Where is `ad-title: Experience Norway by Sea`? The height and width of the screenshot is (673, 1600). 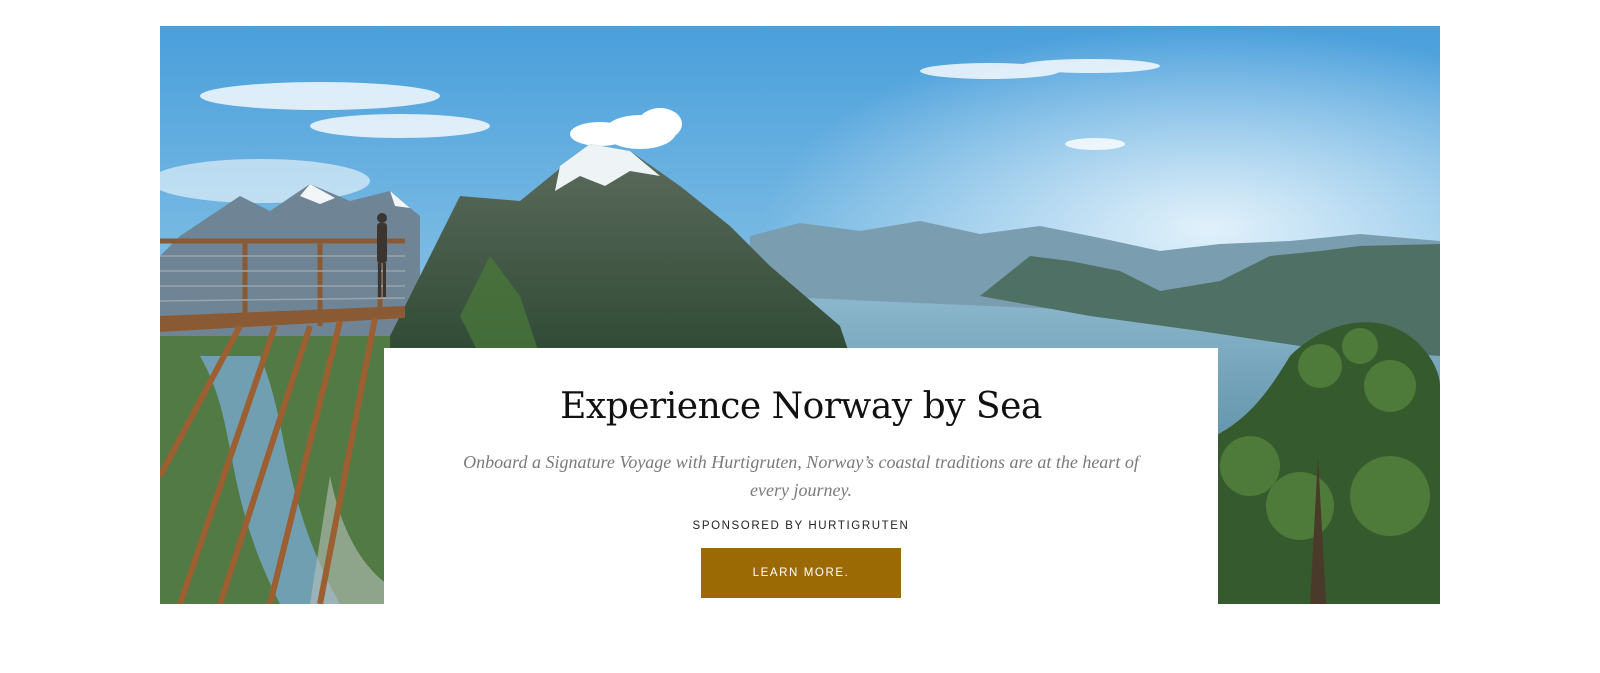
ad-title: Experience Norway by Sea is located at coordinates (801, 406).